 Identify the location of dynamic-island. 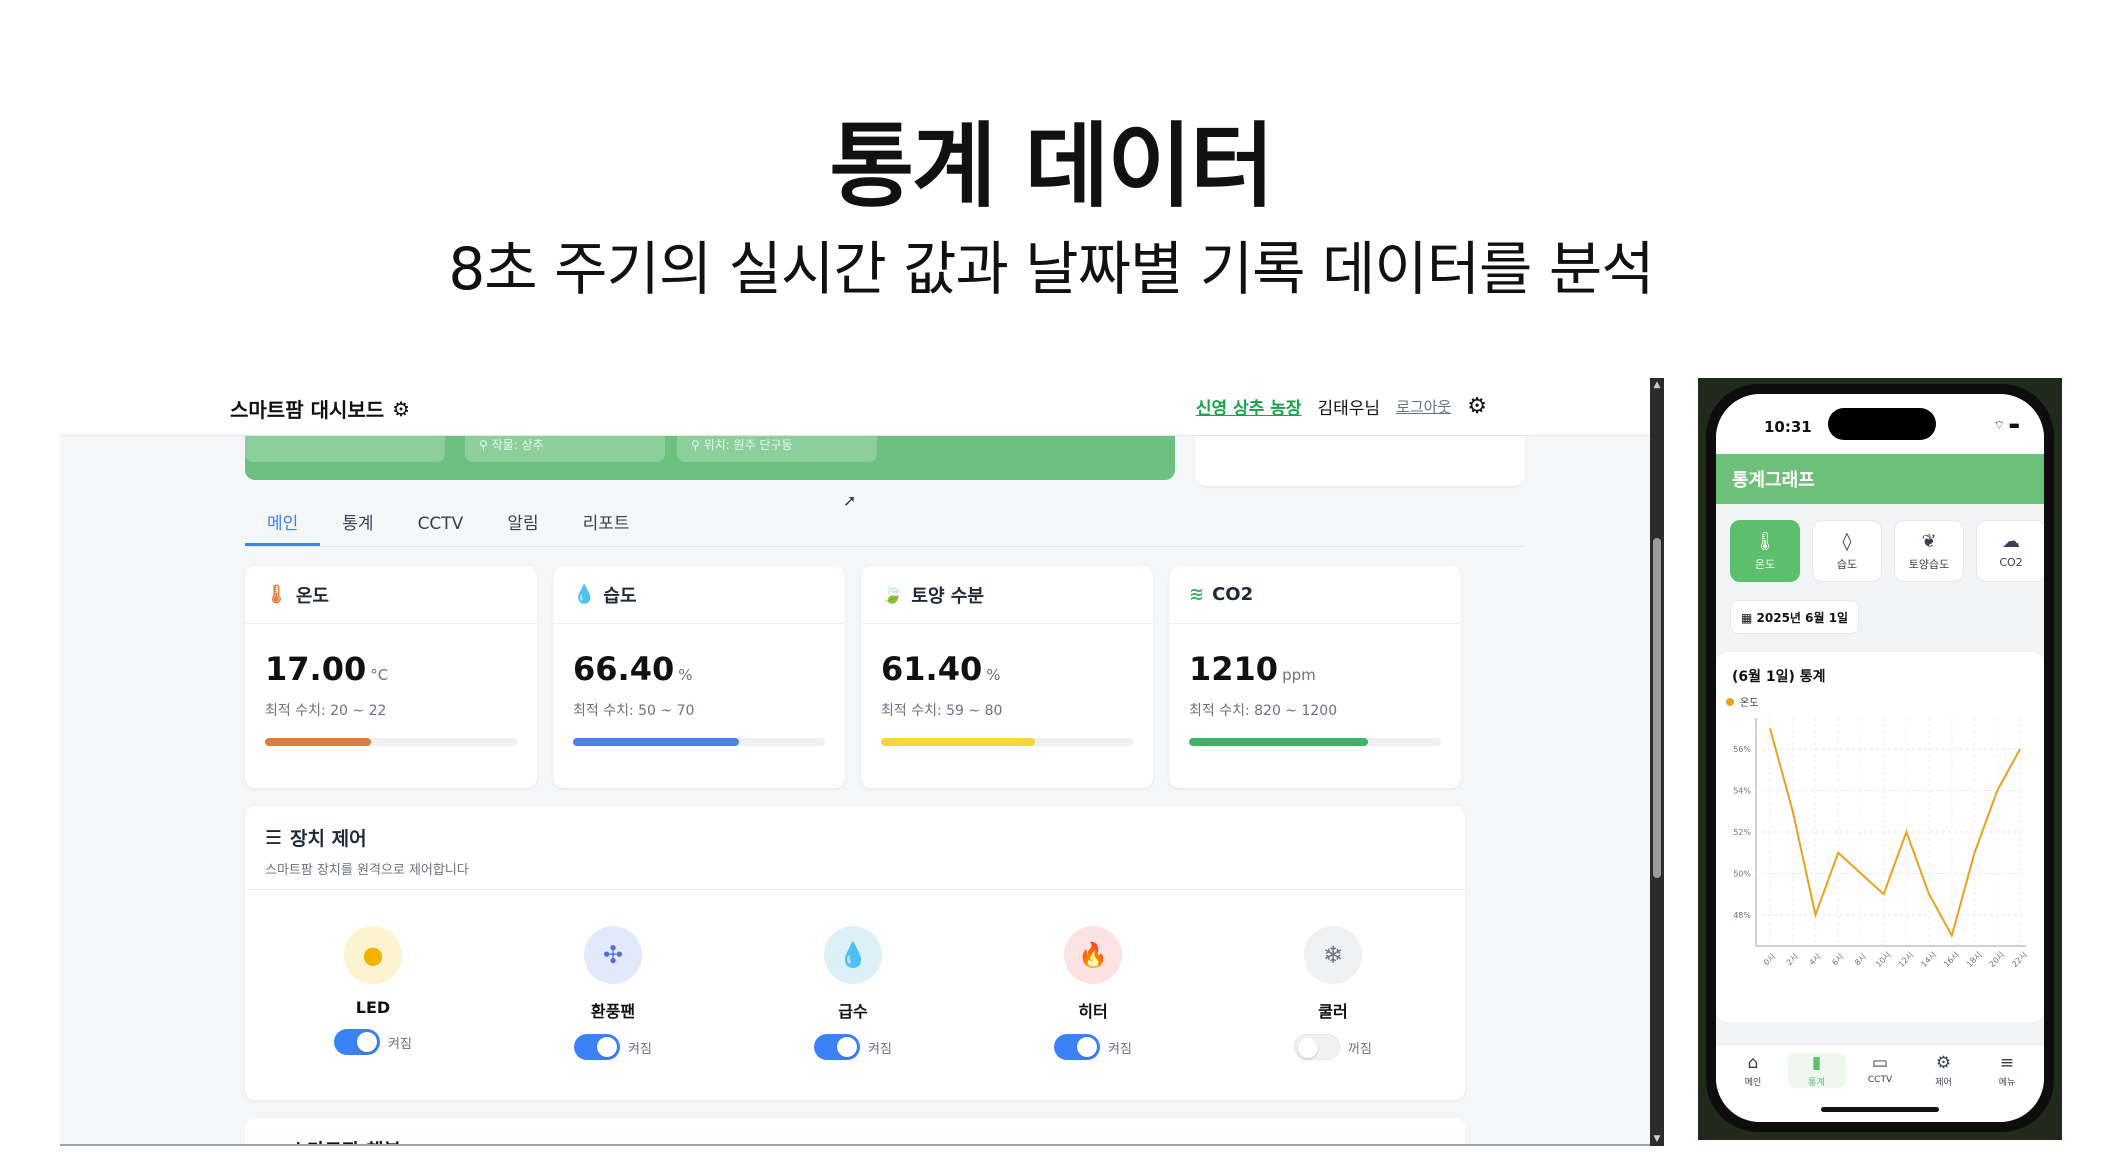
(1882, 424).